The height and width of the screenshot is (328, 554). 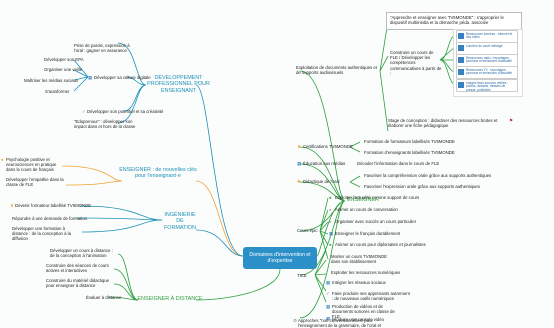 What do you see at coordinates (63, 69) in the screenshot?
I see `node-veille: Organiser une veille` at bounding box center [63, 69].